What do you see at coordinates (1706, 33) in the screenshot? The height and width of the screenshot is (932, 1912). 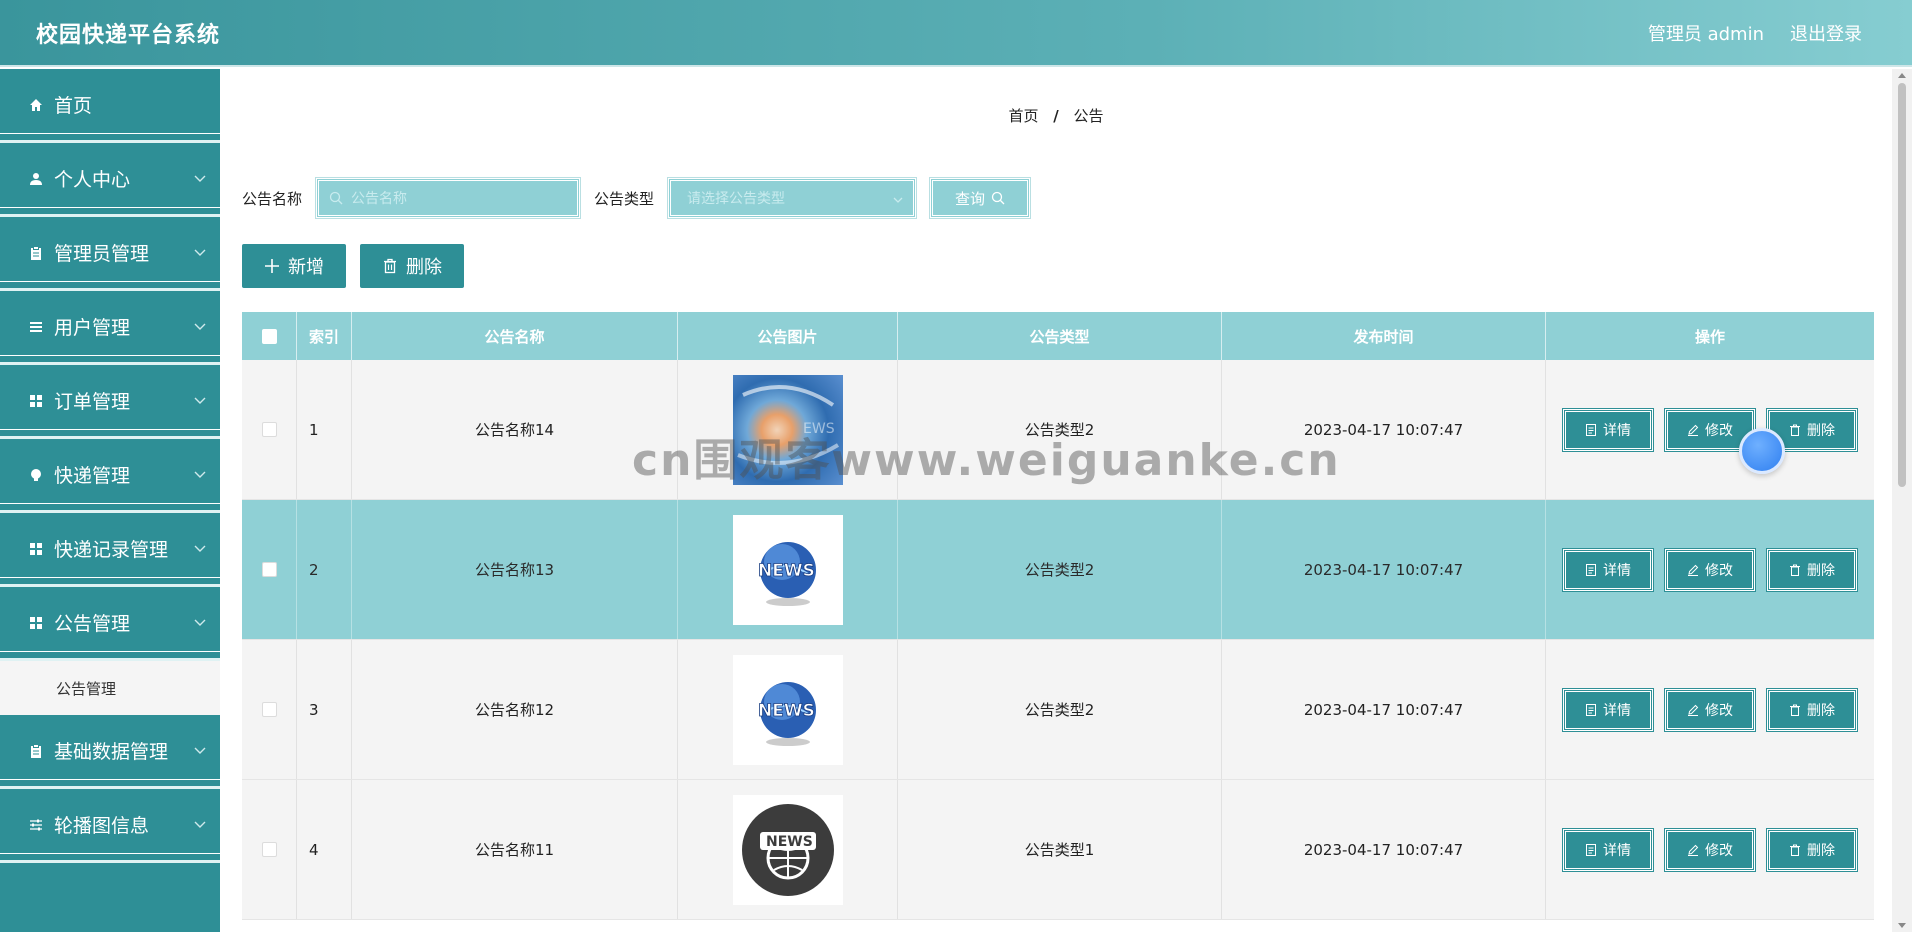 I see `admin-user-label: 管理员 admin` at bounding box center [1706, 33].